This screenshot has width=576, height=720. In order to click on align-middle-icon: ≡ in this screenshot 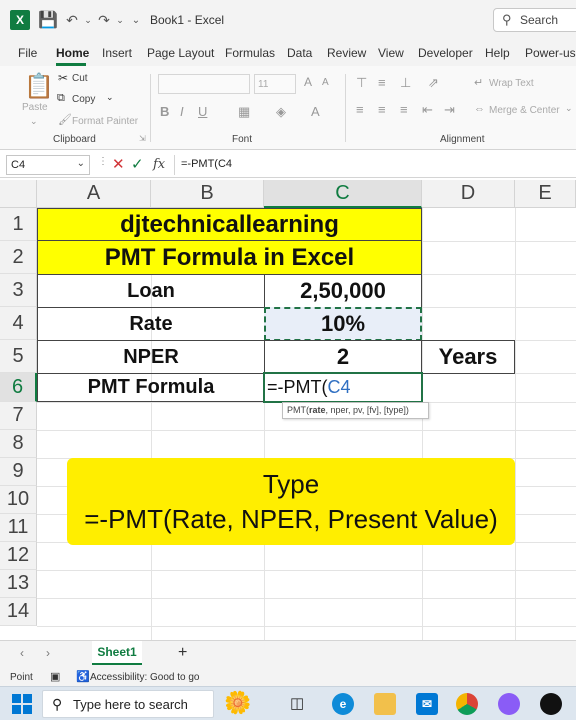, I will do `click(382, 82)`.